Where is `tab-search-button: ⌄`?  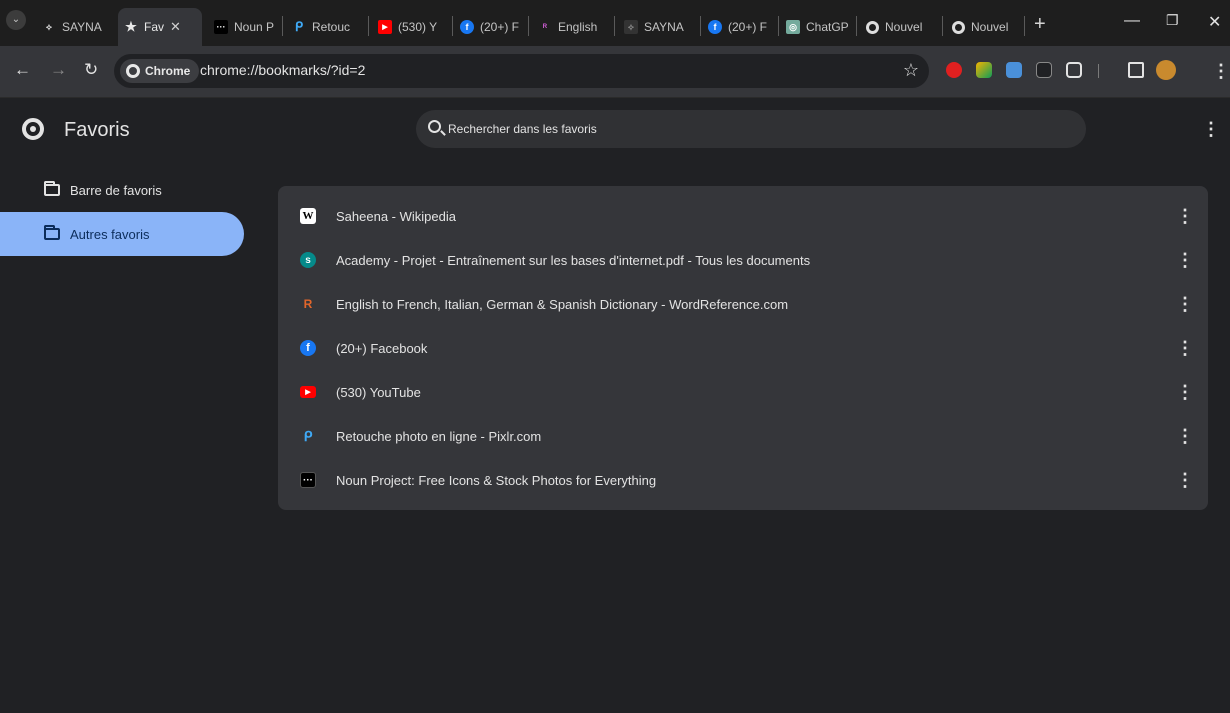 tab-search-button: ⌄ is located at coordinates (16, 20).